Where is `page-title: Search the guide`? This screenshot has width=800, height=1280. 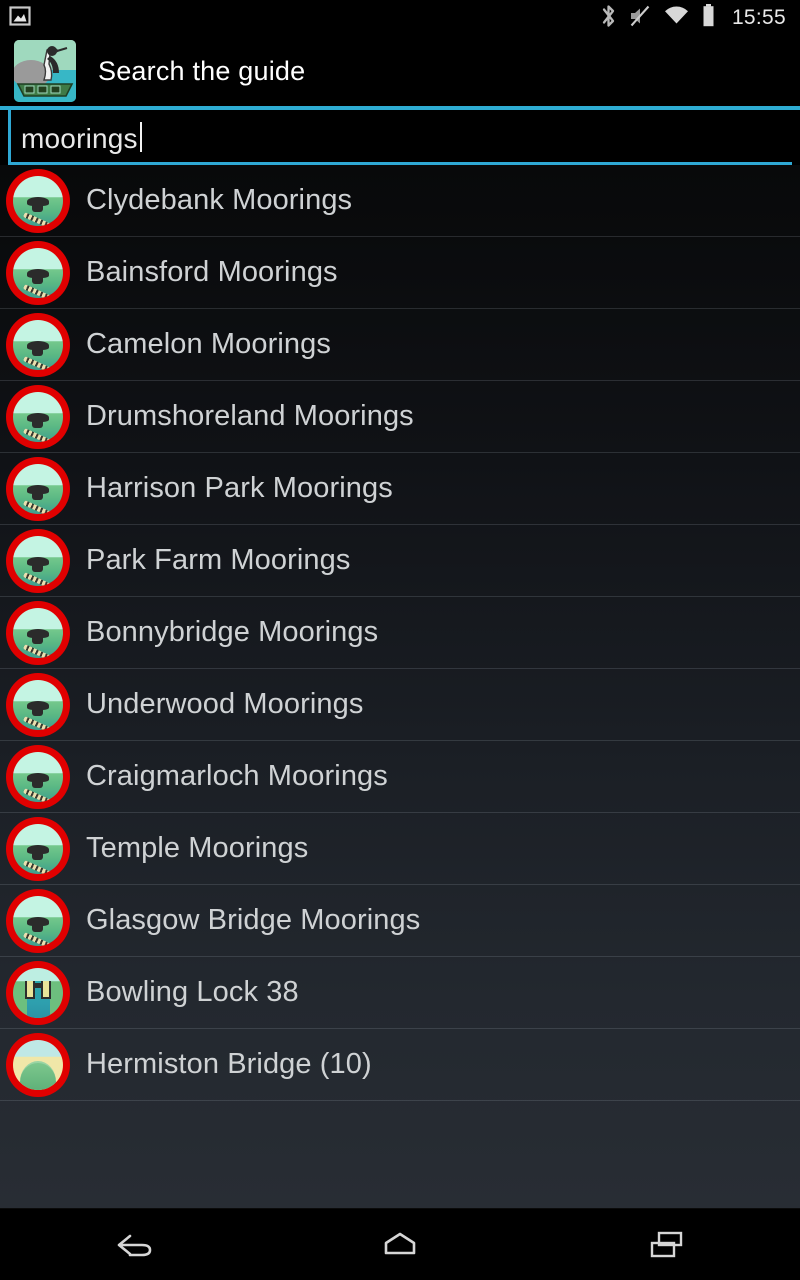
page-title: Search the guide is located at coordinates (202, 70).